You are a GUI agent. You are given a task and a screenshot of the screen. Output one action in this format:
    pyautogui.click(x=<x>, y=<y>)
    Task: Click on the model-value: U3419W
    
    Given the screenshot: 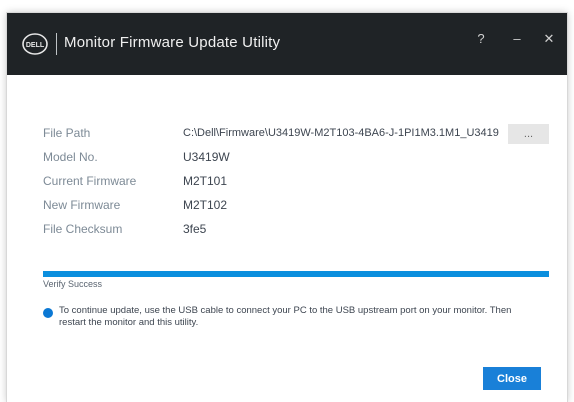 What is the action you would take?
    pyautogui.click(x=206, y=157)
    